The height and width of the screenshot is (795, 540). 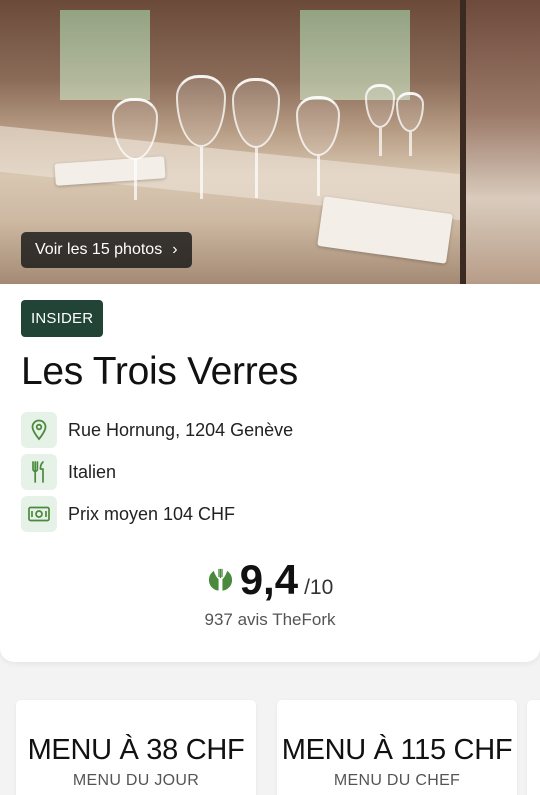 What do you see at coordinates (319, 587) in the screenshot?
I see `rating-scale: /10` at bounding box center [319, 587].